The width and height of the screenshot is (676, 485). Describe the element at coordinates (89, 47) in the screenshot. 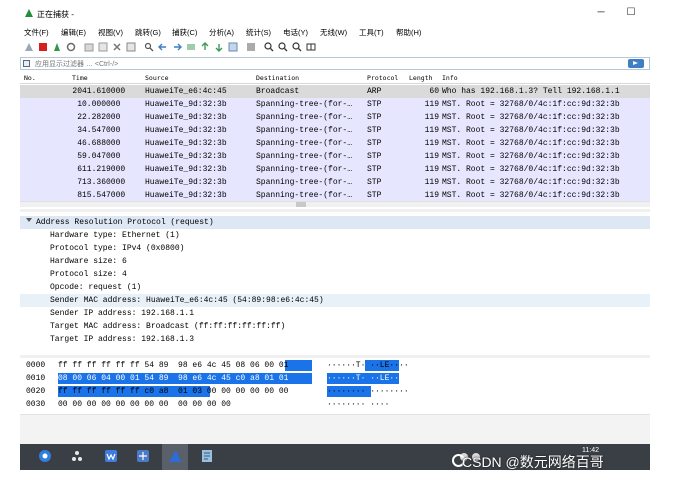

I see `open-file-icon` at that location.